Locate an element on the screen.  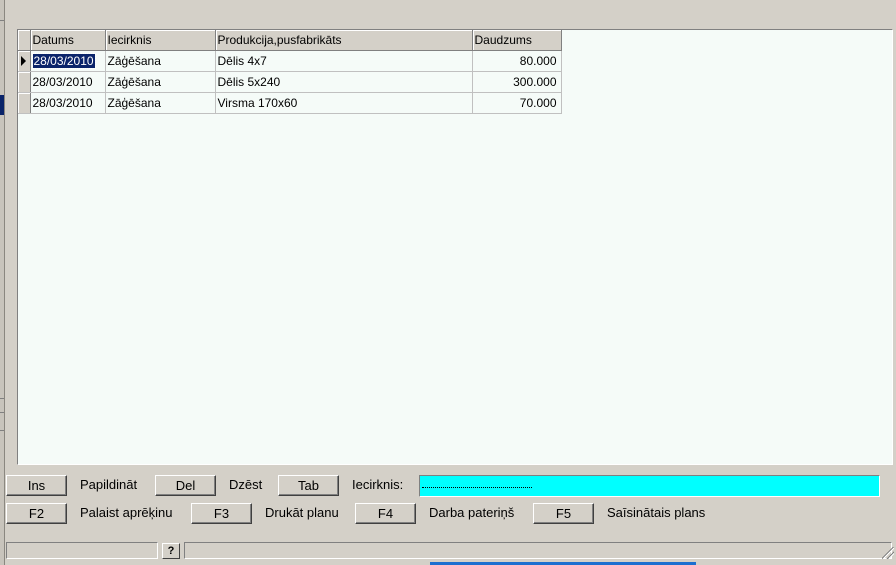
status-panel is located at coordinates (82, 550).